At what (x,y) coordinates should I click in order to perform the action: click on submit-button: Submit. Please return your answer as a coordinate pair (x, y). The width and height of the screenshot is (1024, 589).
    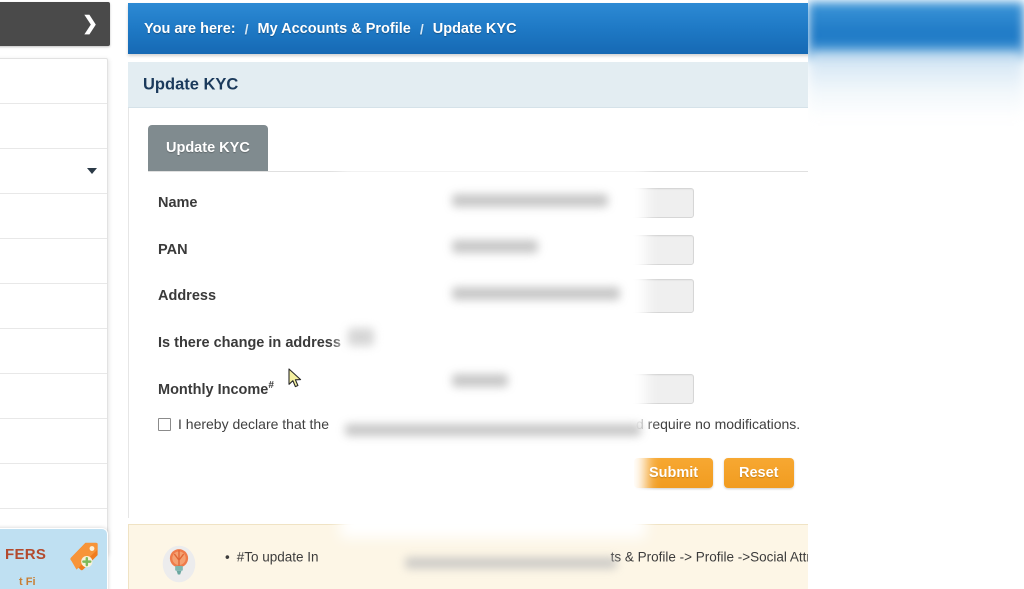
    Looking at the image, I should click on (674, 473).